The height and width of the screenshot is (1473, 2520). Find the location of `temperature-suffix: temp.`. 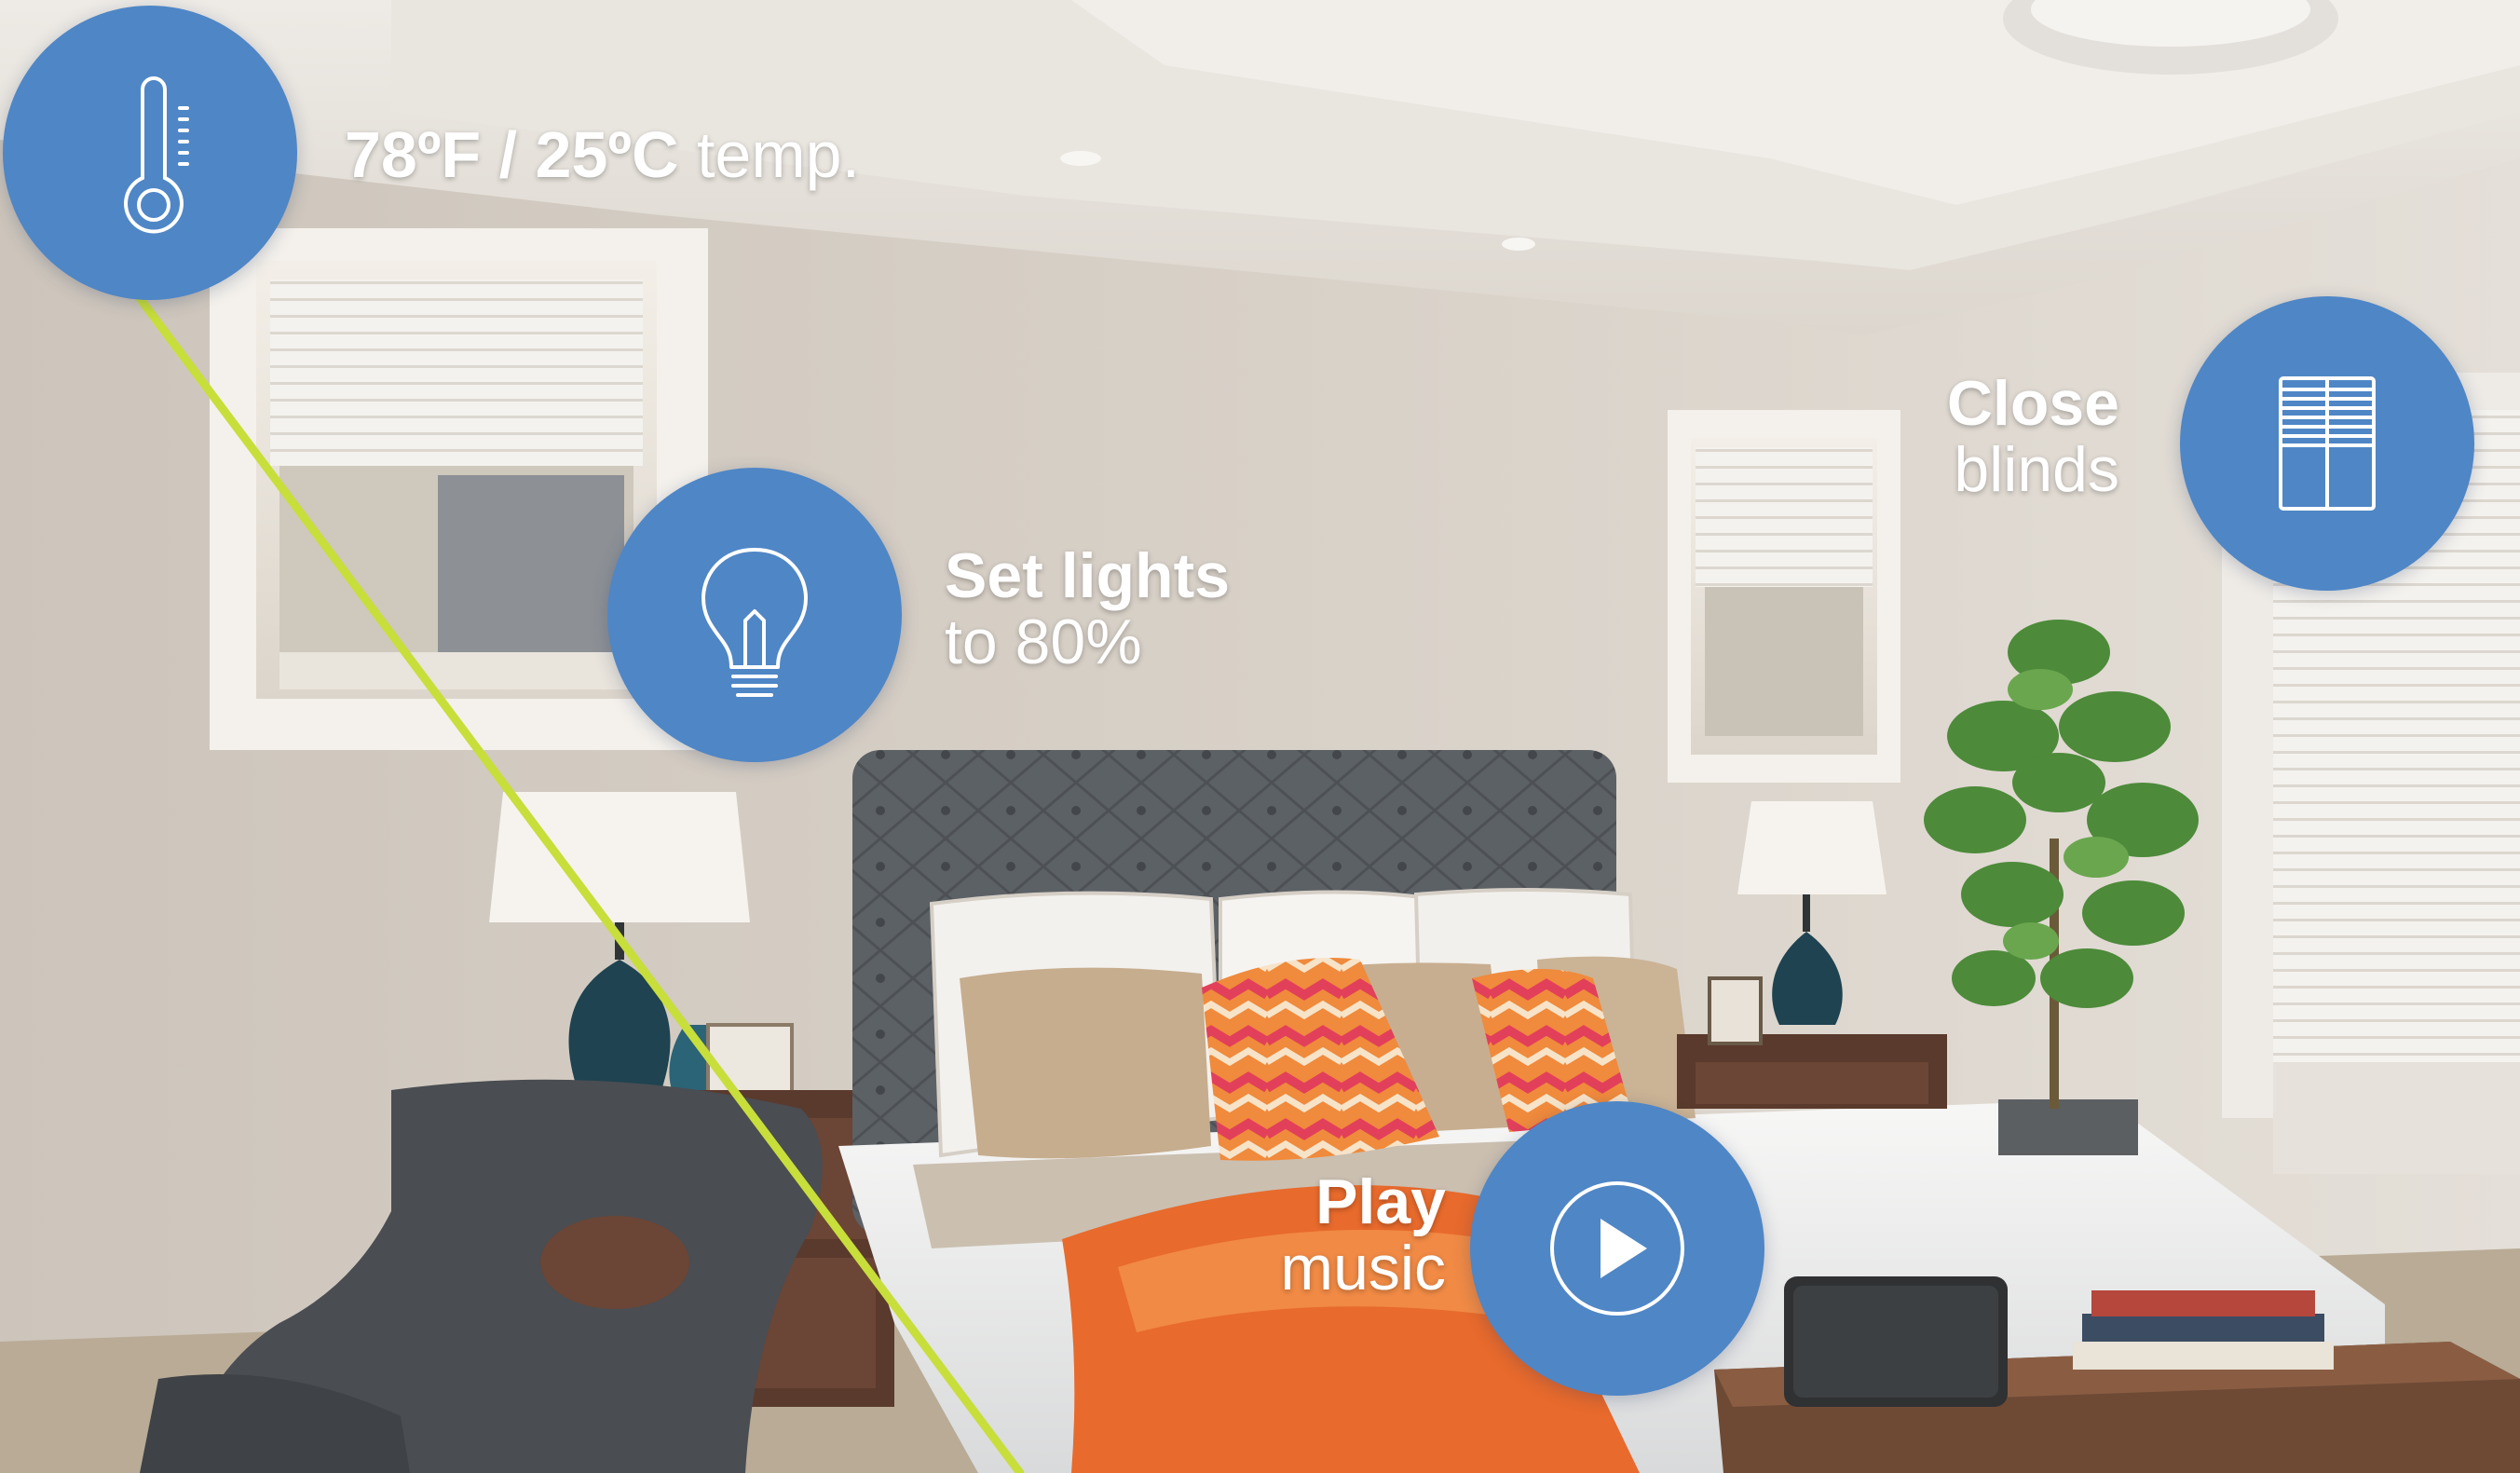

temperature-suffix: temp. is located at coordinates (778, 154).